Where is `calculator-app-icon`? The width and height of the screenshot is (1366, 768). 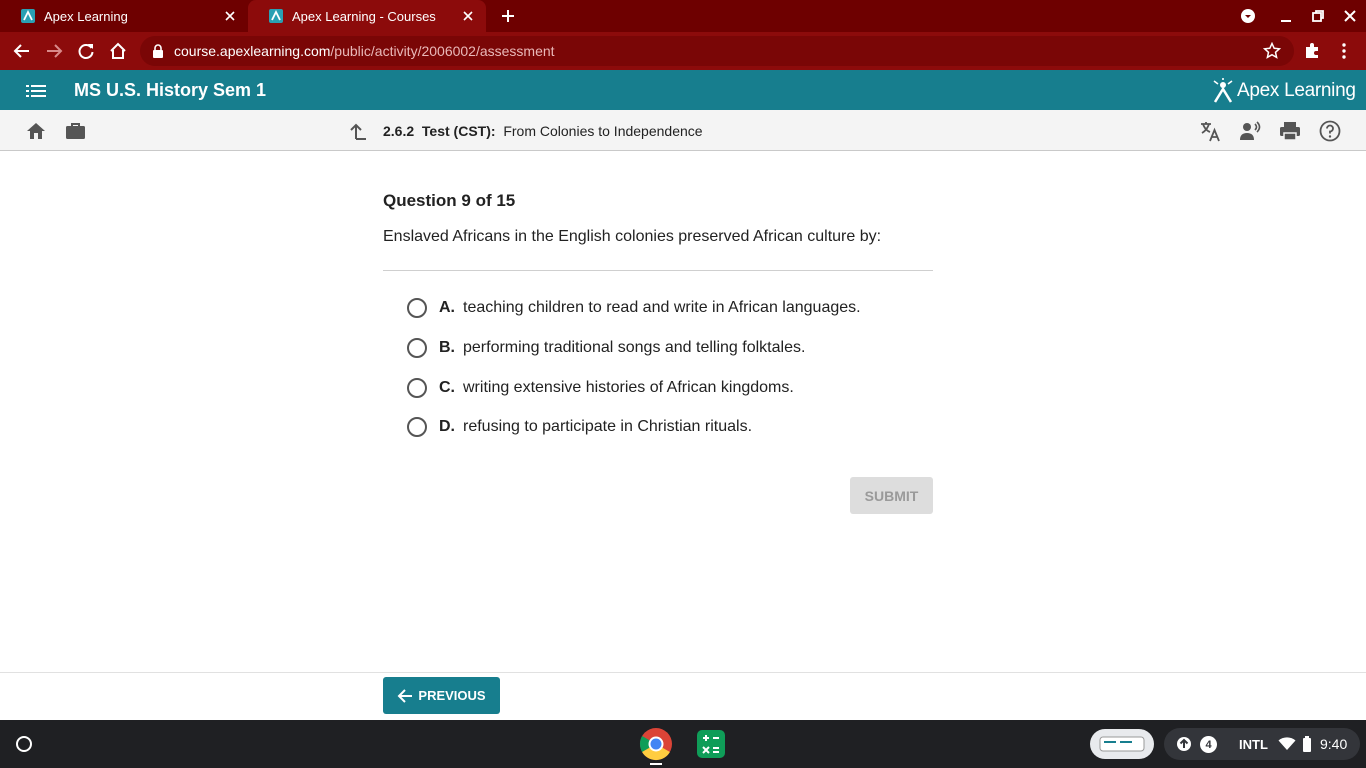
calculator-app-icon is located at coordinates (711, 744).